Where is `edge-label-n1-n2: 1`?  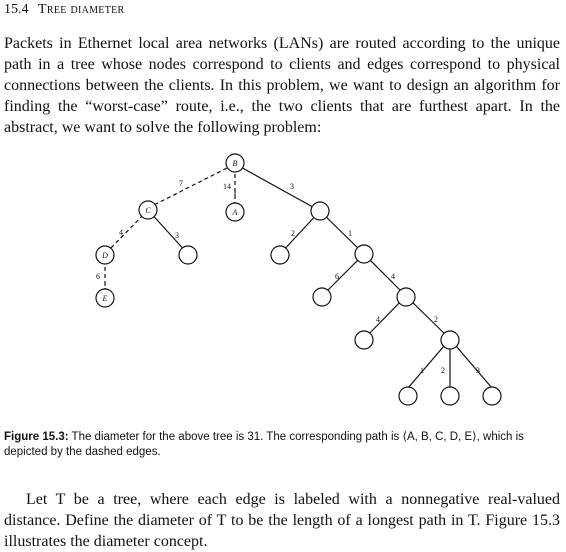 edge-label-n1-n2: 1 is located at coordinates (350, 233).